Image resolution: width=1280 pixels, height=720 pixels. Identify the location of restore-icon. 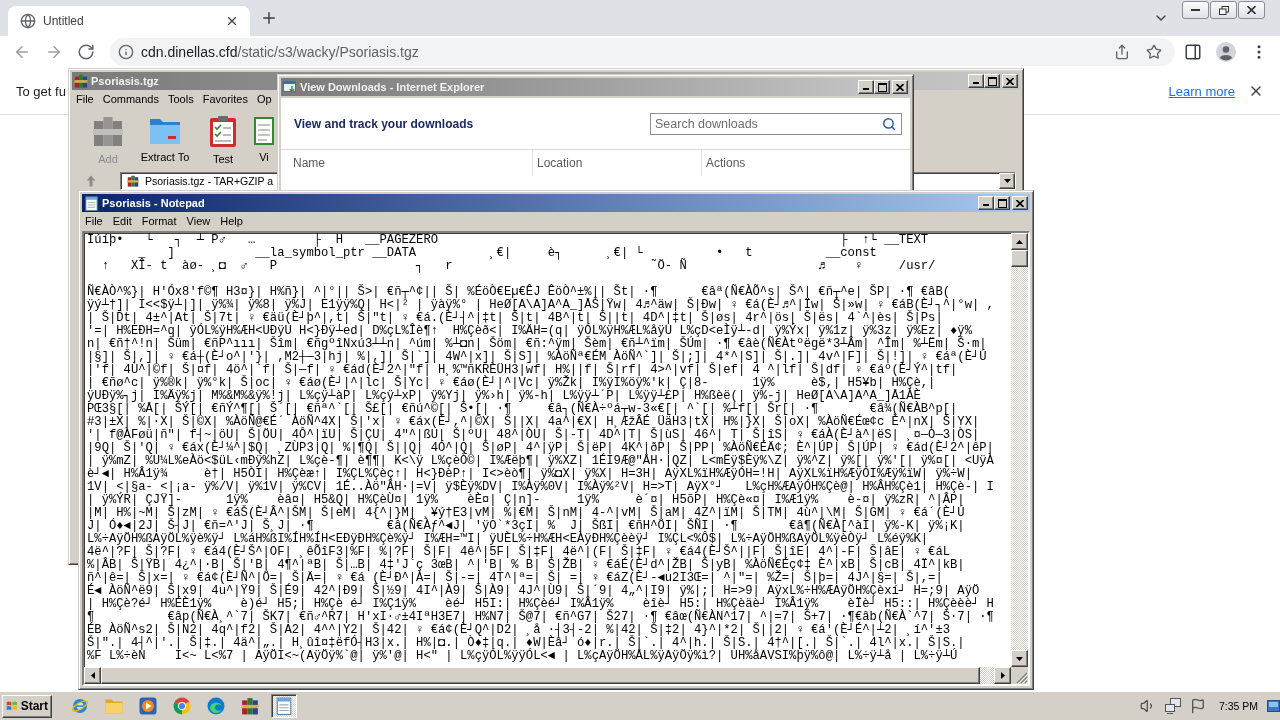
(1223, 10).